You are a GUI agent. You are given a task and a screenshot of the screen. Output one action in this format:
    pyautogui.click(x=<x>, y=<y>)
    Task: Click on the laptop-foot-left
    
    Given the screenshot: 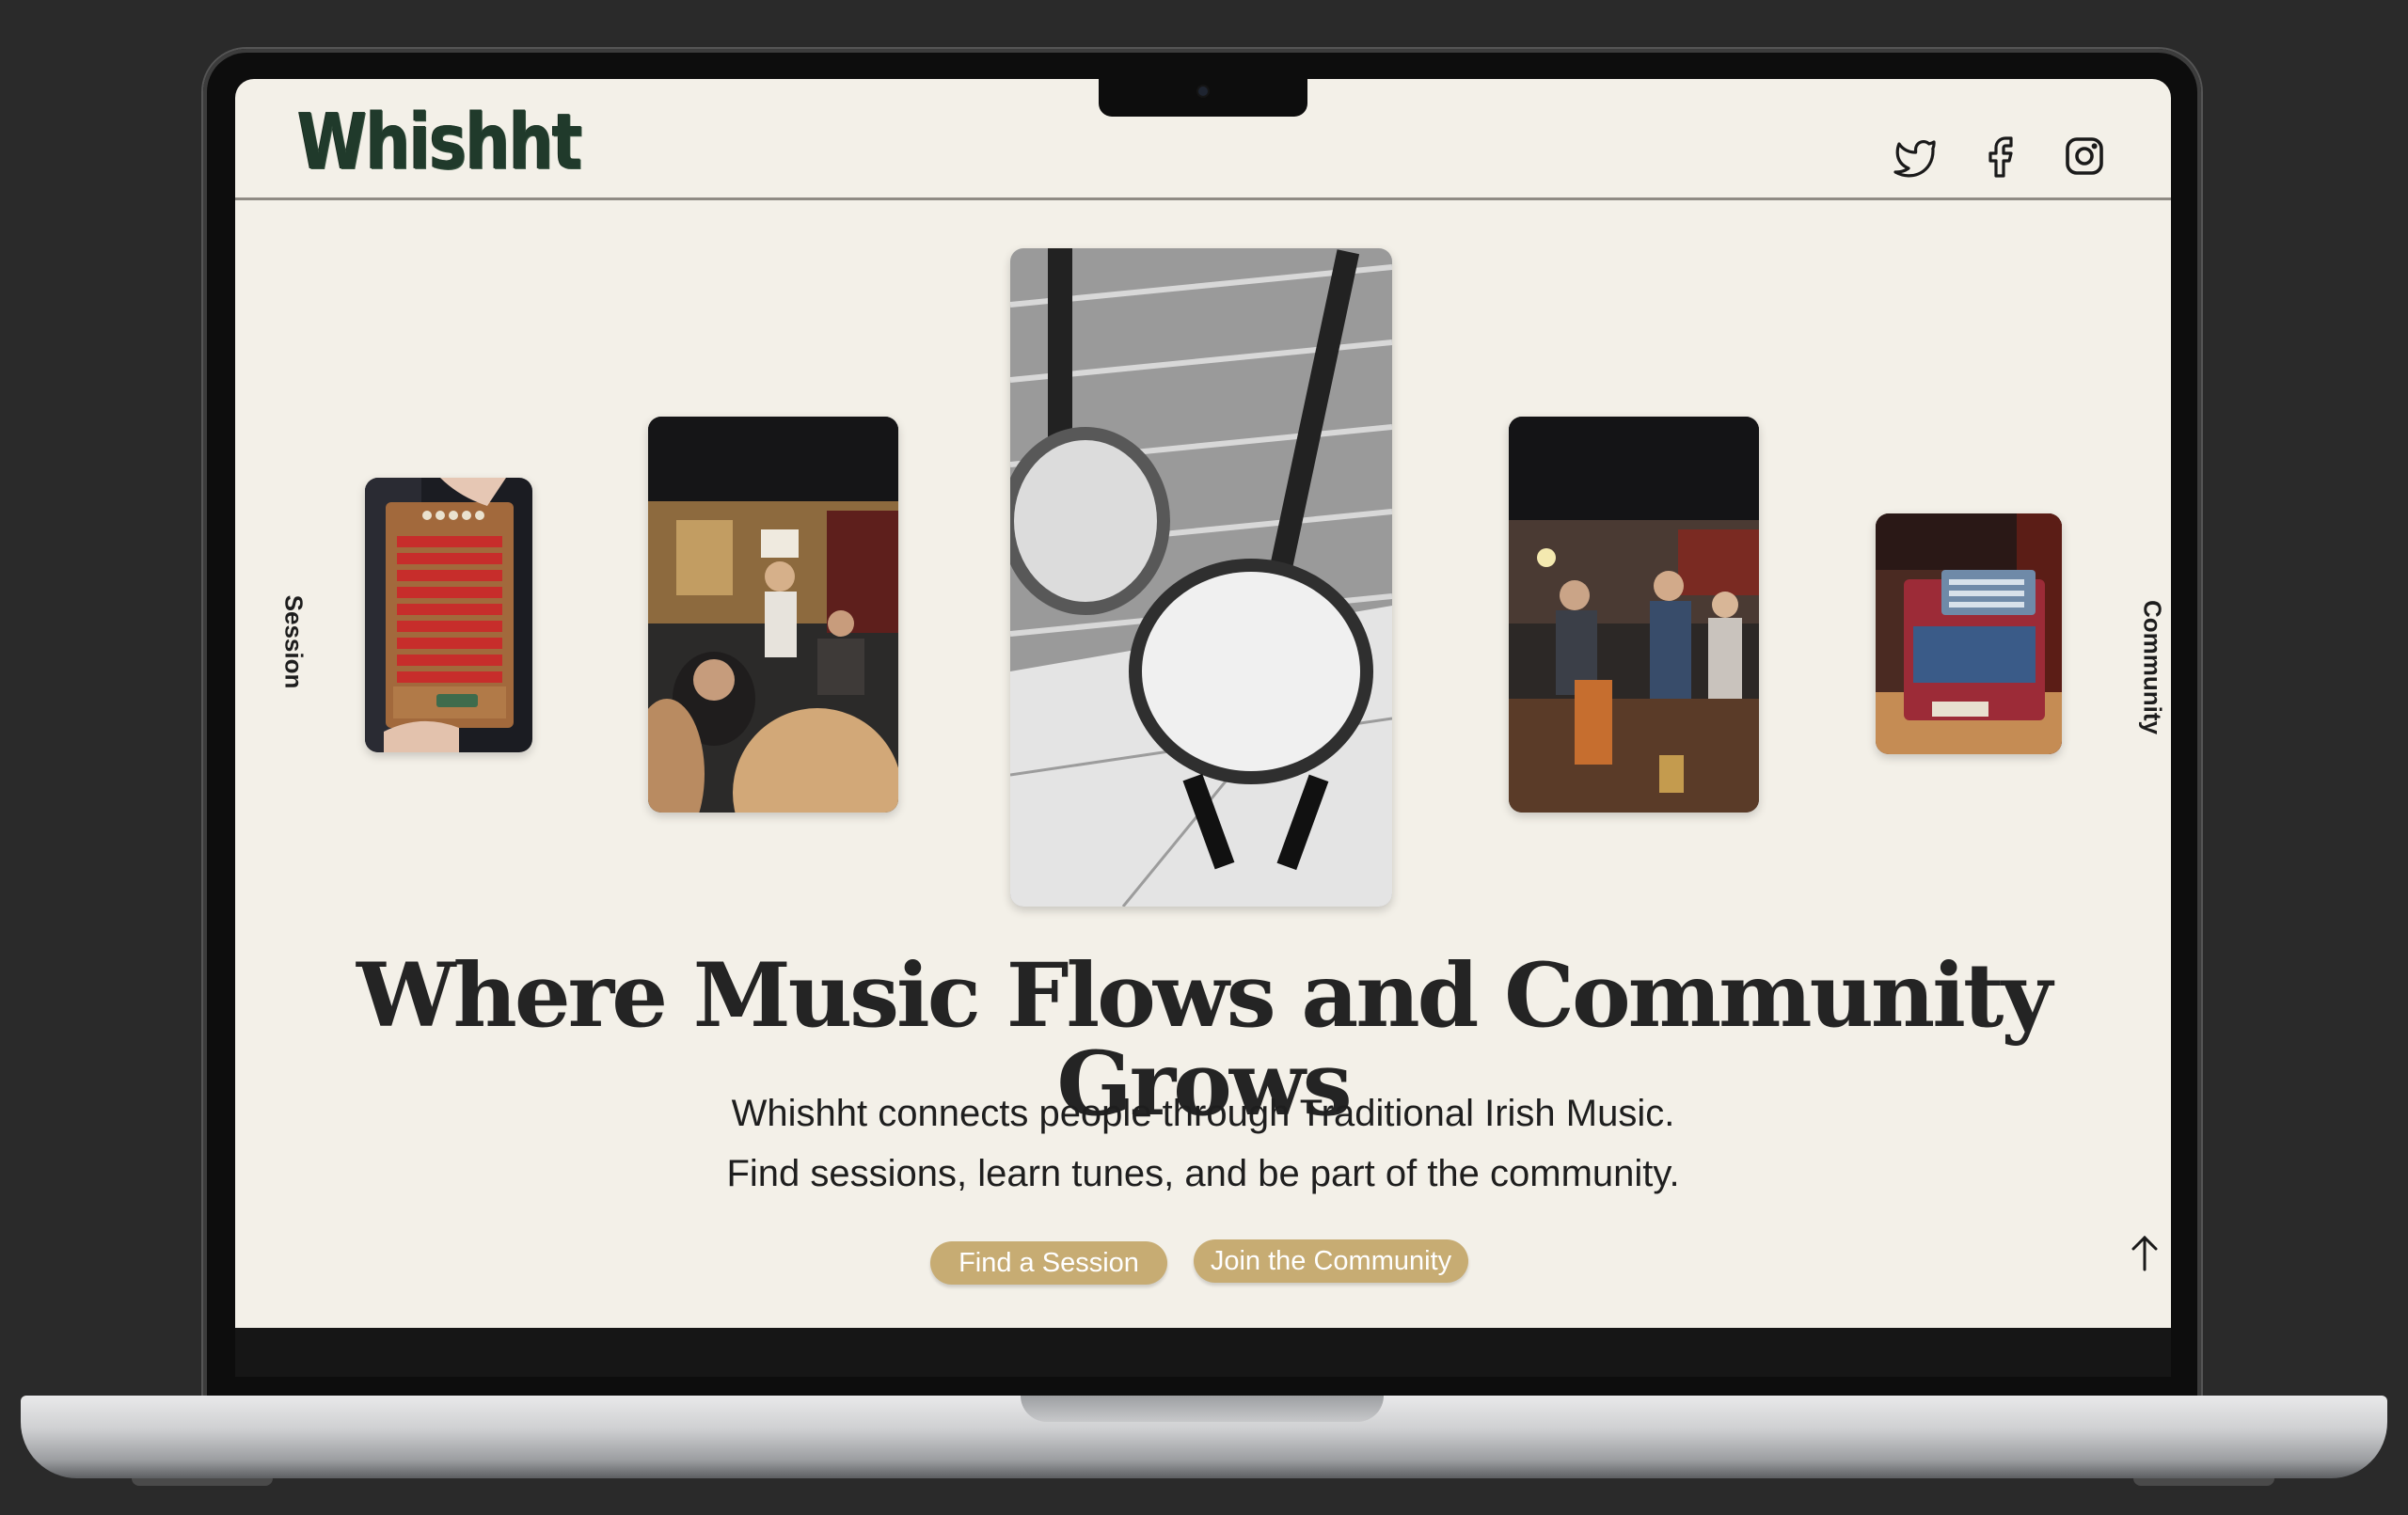 What is the action you would take?
    pyautogui.click(x=203, y=1482)
    